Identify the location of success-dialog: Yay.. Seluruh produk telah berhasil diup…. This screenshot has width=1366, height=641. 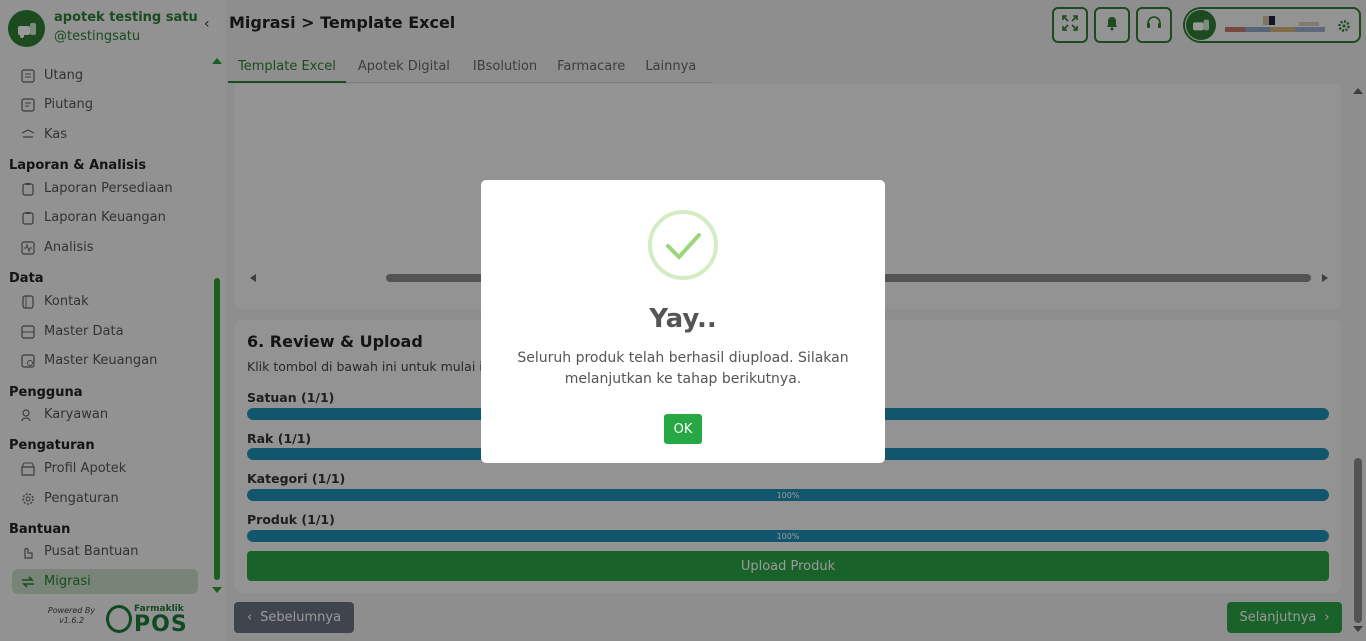
(683, 321).